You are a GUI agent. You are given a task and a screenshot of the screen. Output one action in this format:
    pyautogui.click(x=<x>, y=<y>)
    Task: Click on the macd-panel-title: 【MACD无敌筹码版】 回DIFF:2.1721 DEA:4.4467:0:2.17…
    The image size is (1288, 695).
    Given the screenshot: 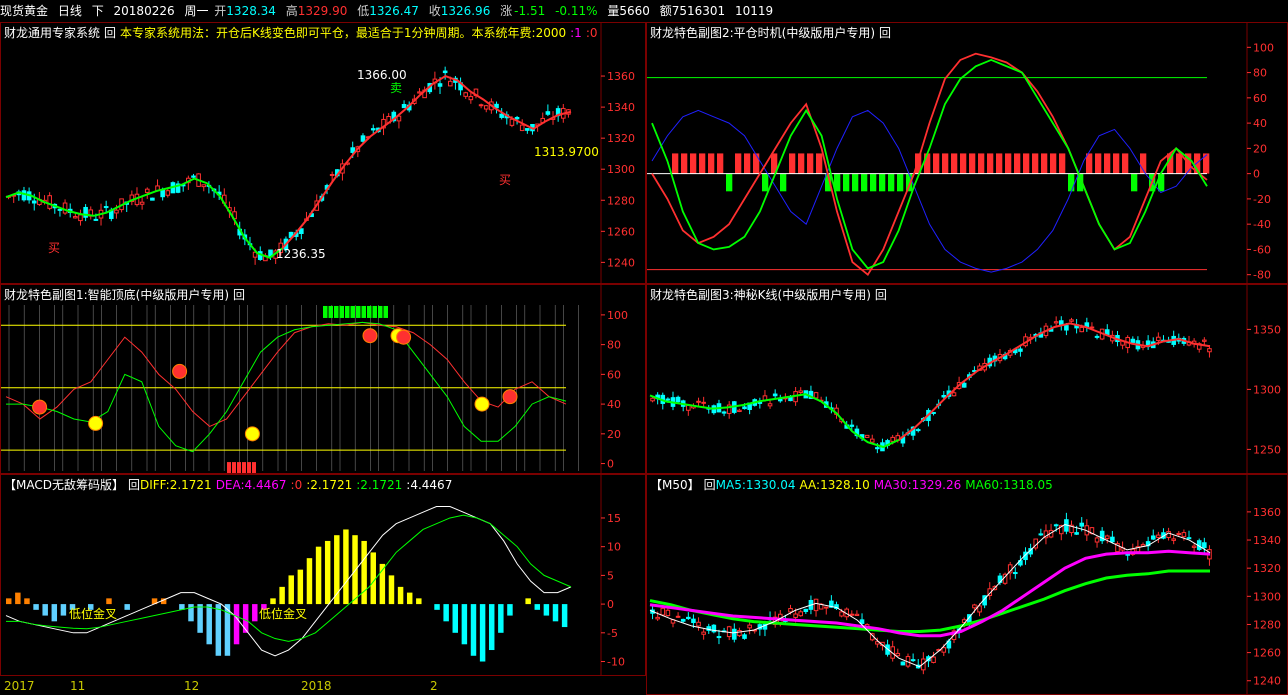 What is the action you would take?
    pyautogui.click(x=230, y=484)
    